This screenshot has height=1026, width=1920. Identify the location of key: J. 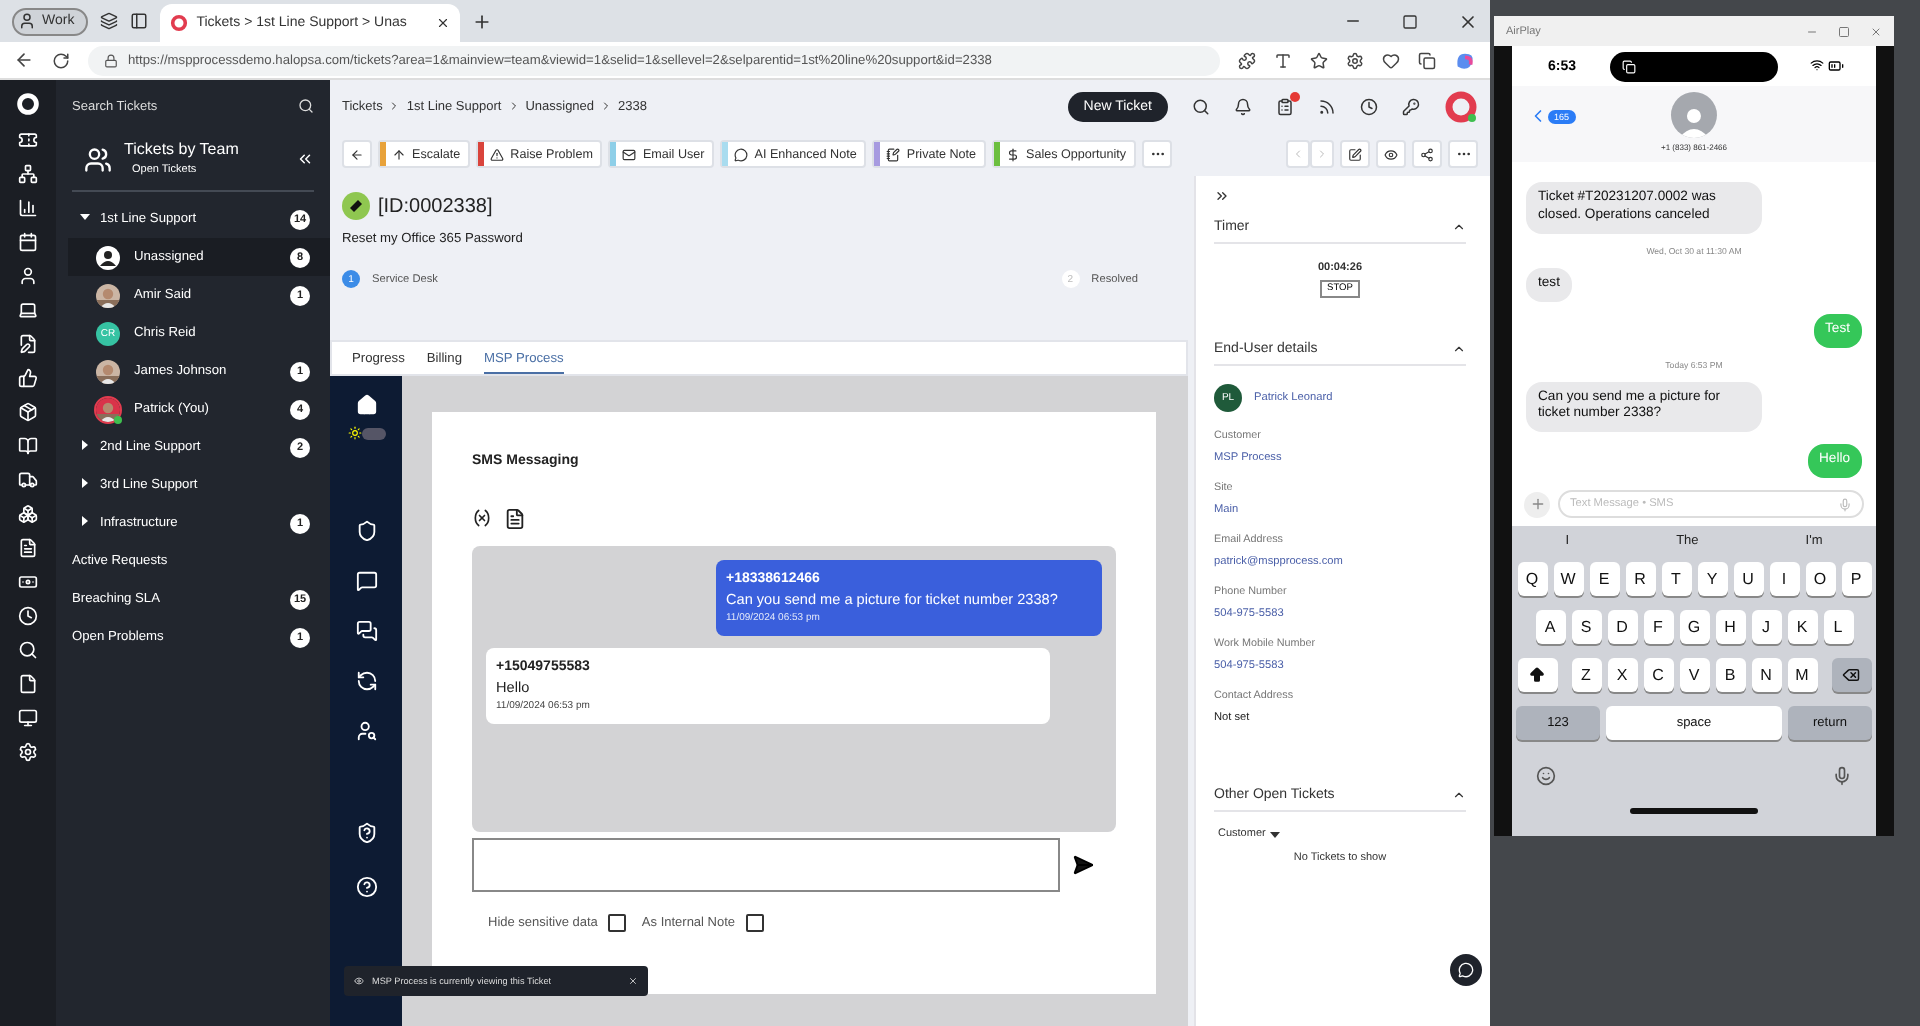
(1766, 627).